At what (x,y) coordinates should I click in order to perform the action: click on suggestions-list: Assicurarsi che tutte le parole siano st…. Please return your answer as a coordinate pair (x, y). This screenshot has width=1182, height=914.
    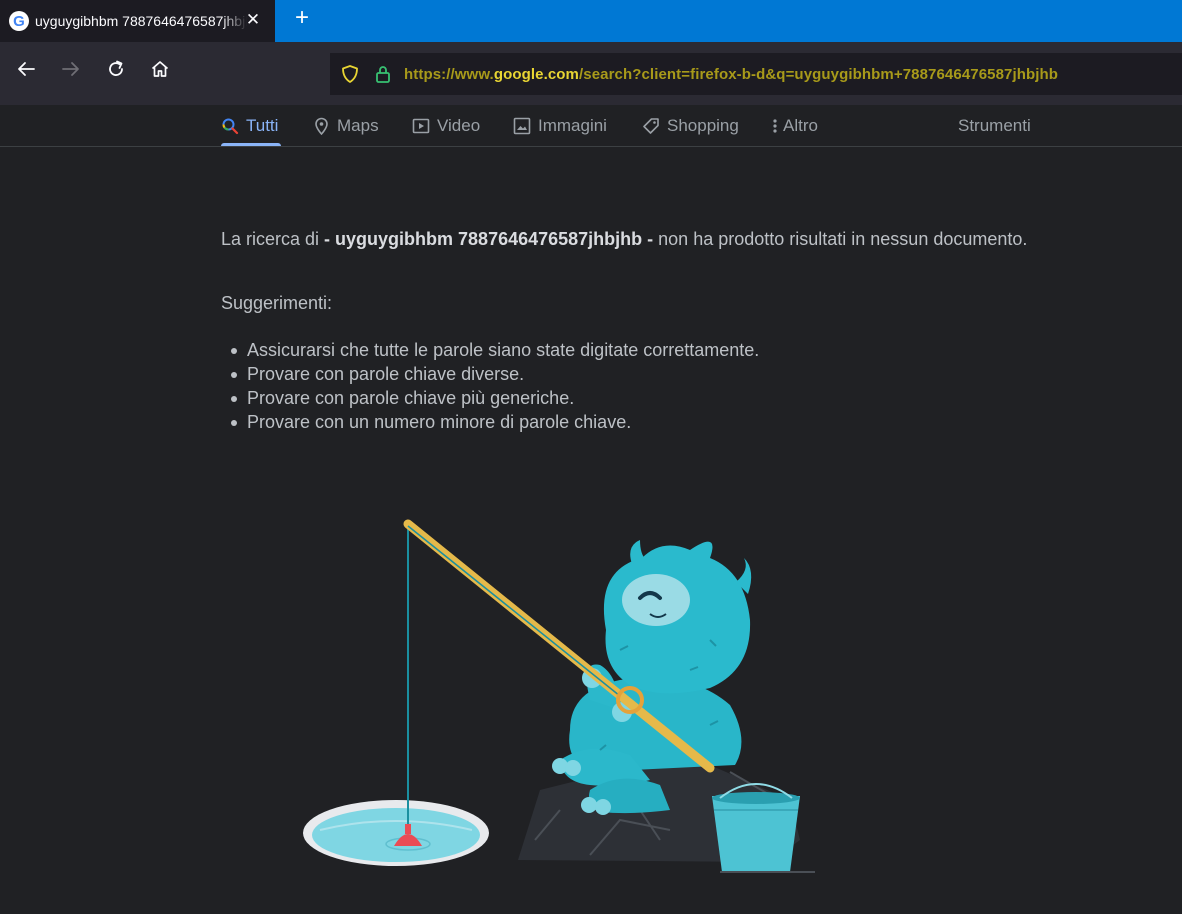
    Looking at the image, I should click on (495, 386).